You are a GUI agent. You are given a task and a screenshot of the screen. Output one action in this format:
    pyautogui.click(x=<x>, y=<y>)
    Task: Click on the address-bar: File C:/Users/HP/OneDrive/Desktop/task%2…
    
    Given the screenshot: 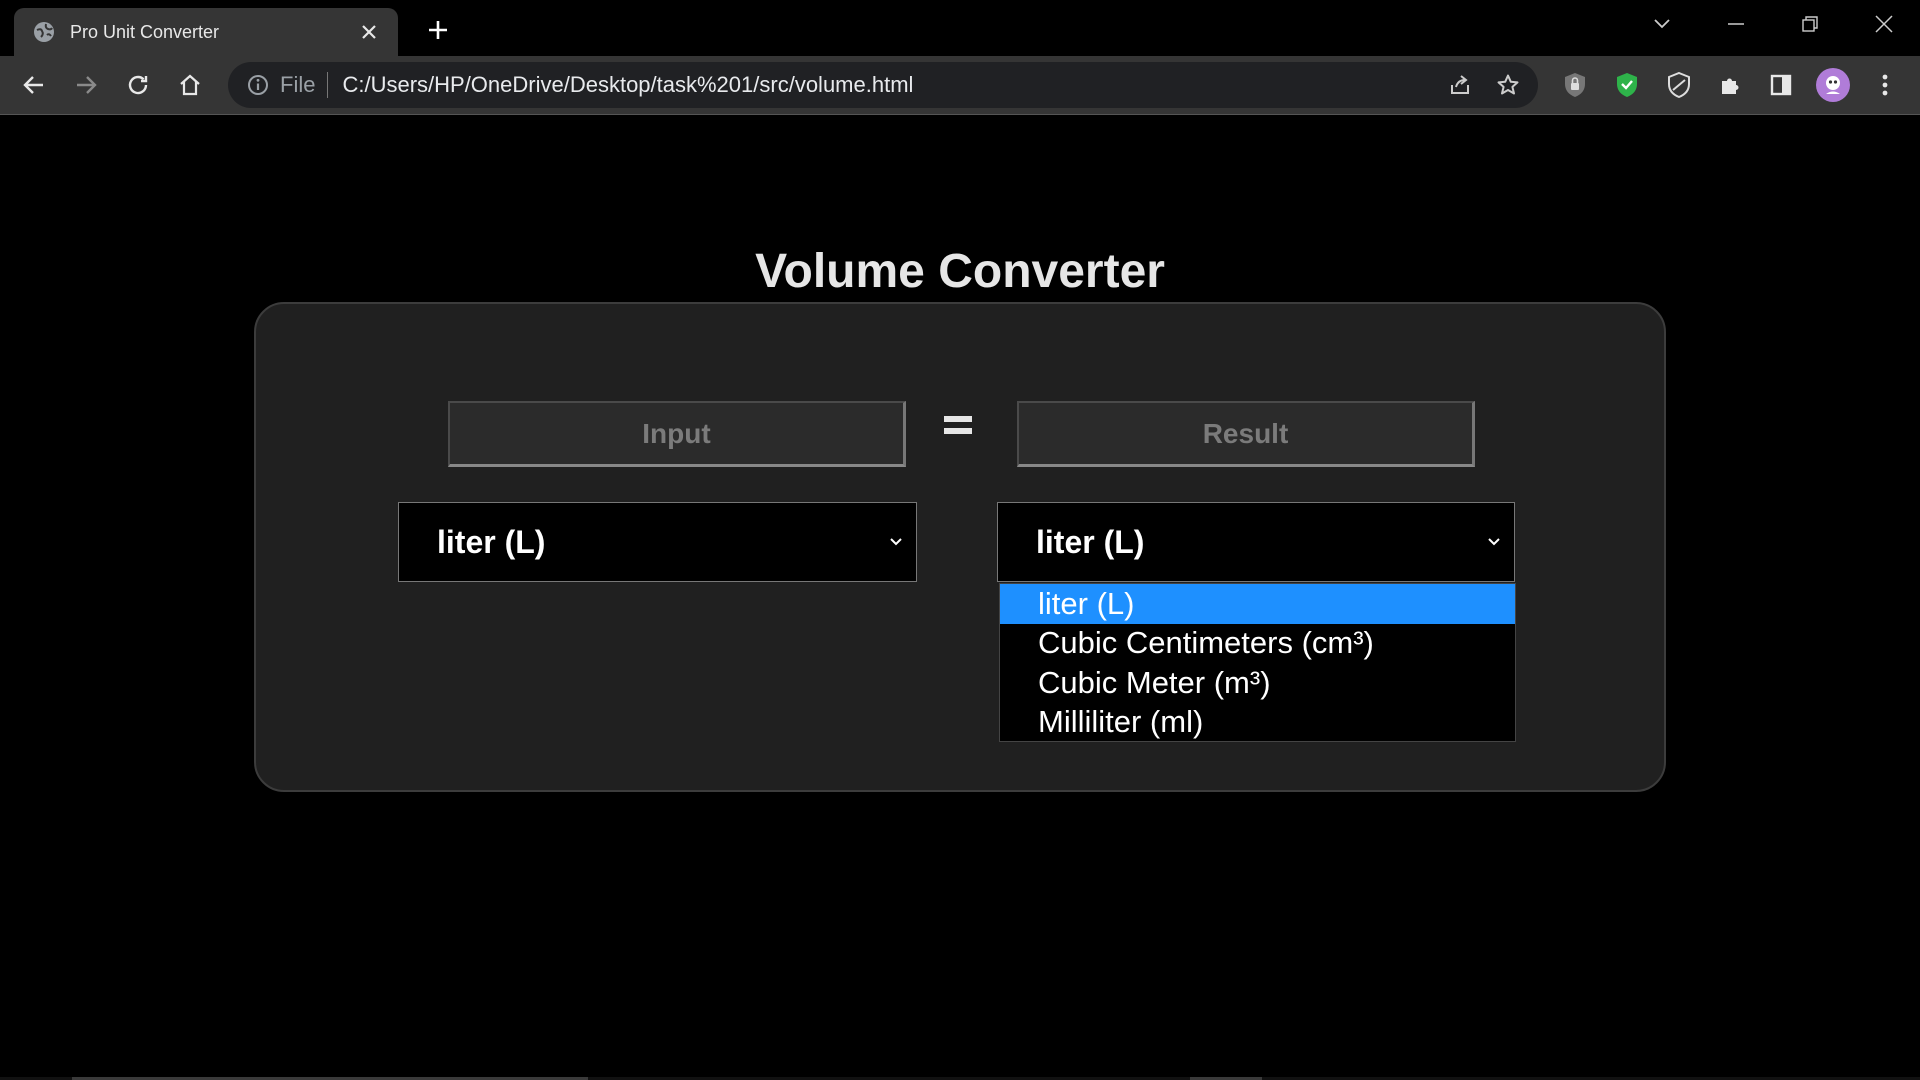 What is the action you would take?
    pyautogui.click(x=883, y=85)
    